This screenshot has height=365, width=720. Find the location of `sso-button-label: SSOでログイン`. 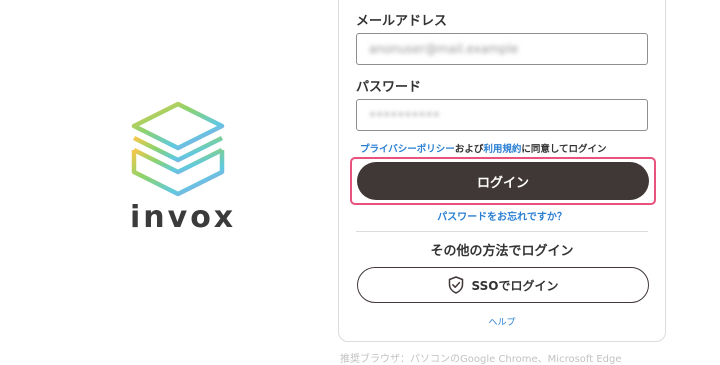

sso-button-label: SSOでログイン is located at coordinates (515, 285).